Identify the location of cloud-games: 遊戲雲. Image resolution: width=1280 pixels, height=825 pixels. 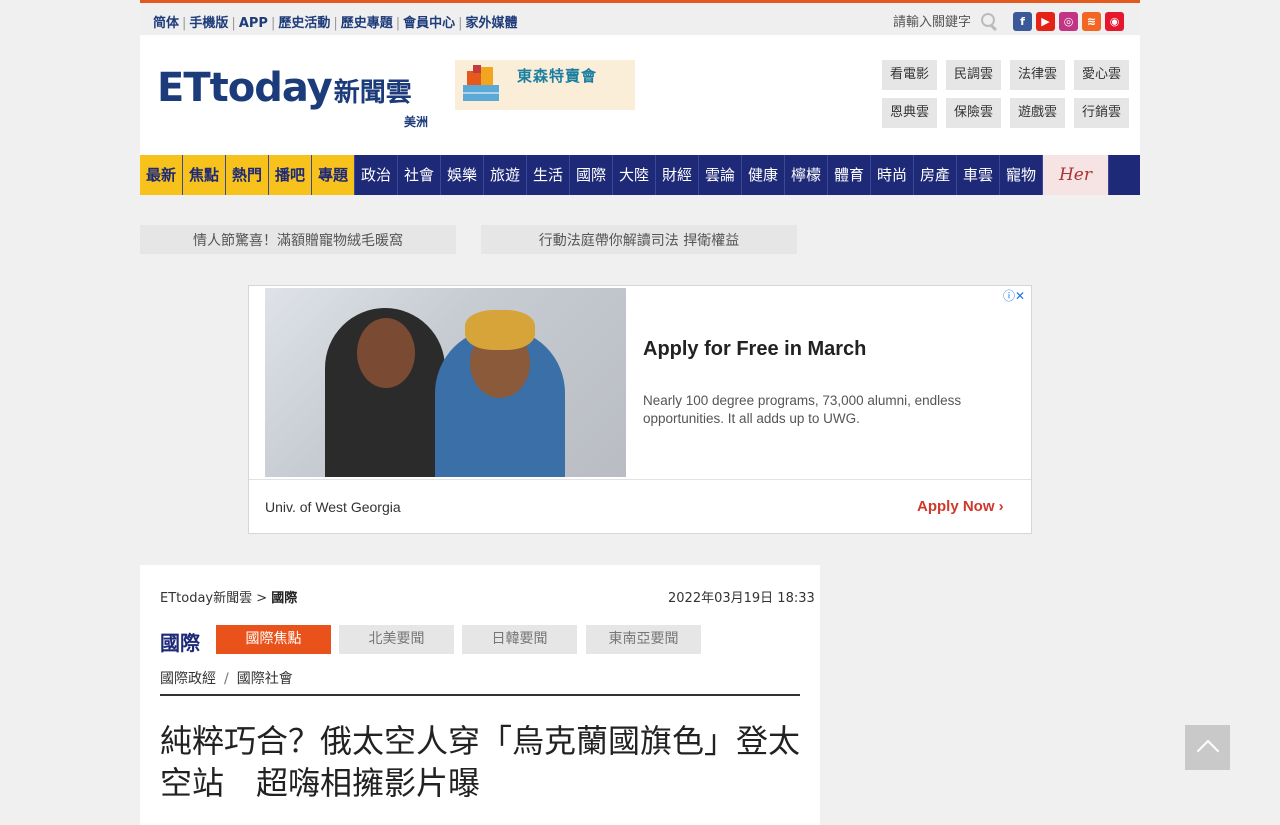
(1037, 113).